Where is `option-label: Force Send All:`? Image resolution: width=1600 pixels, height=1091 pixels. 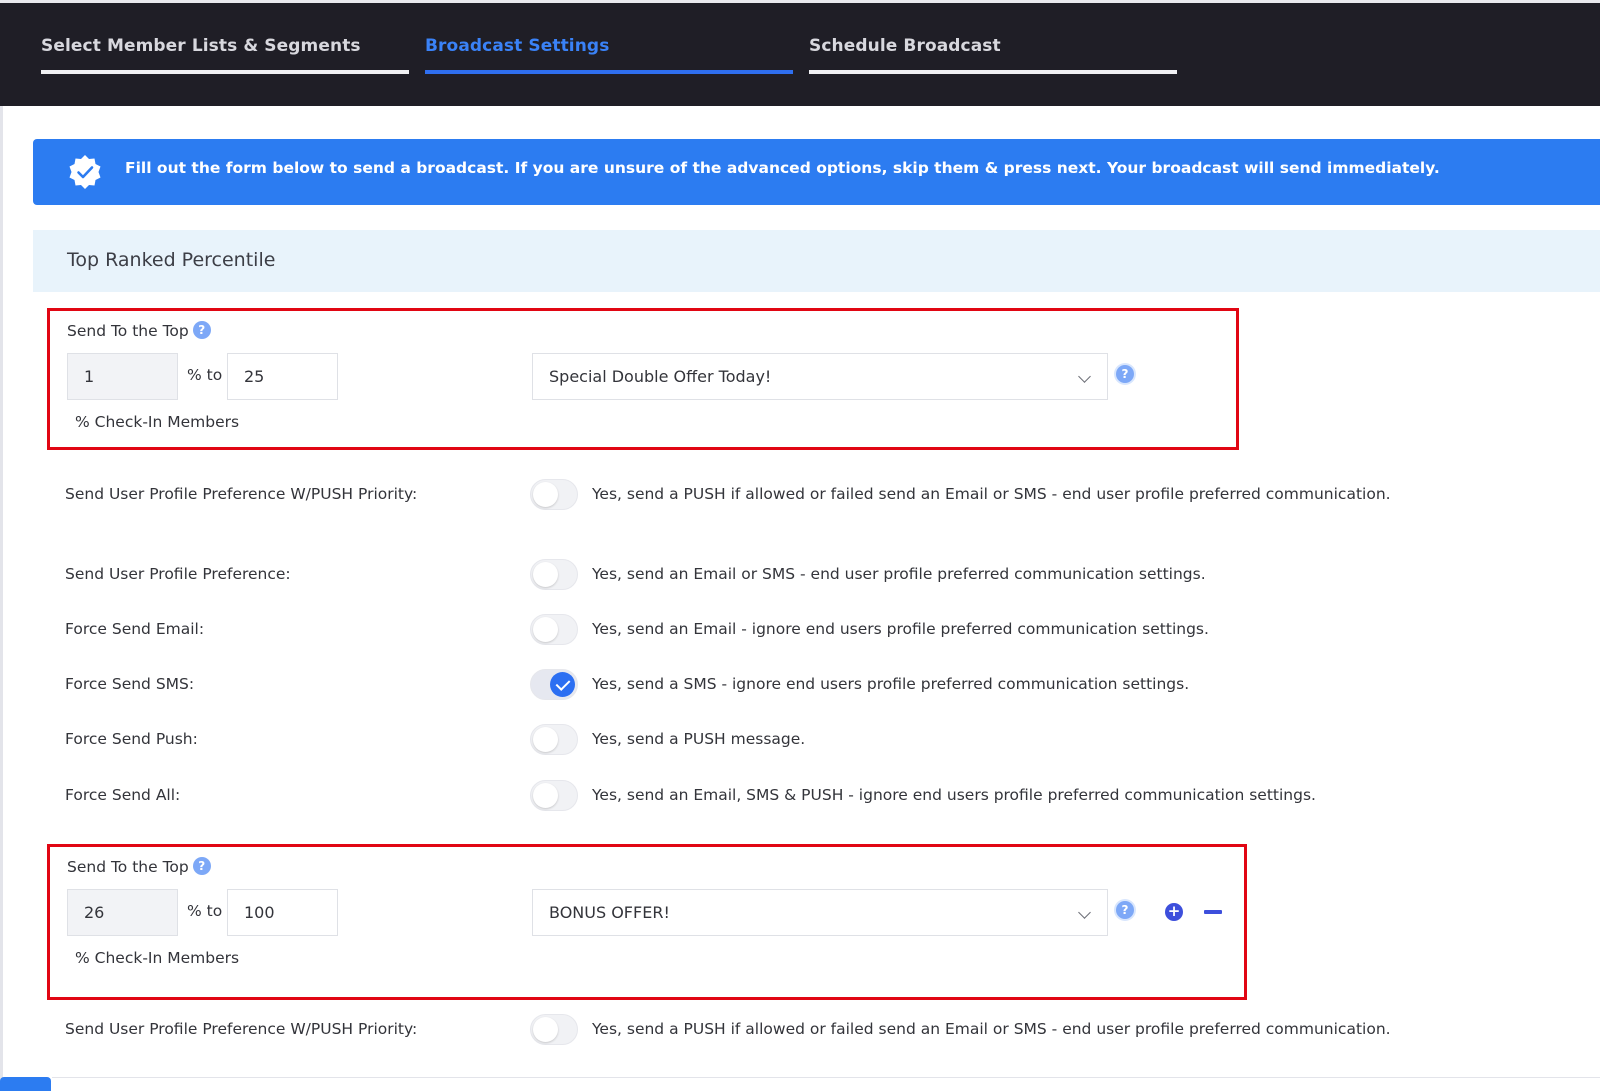
option-label: Force Send All: is located at coordinates (123, 795).